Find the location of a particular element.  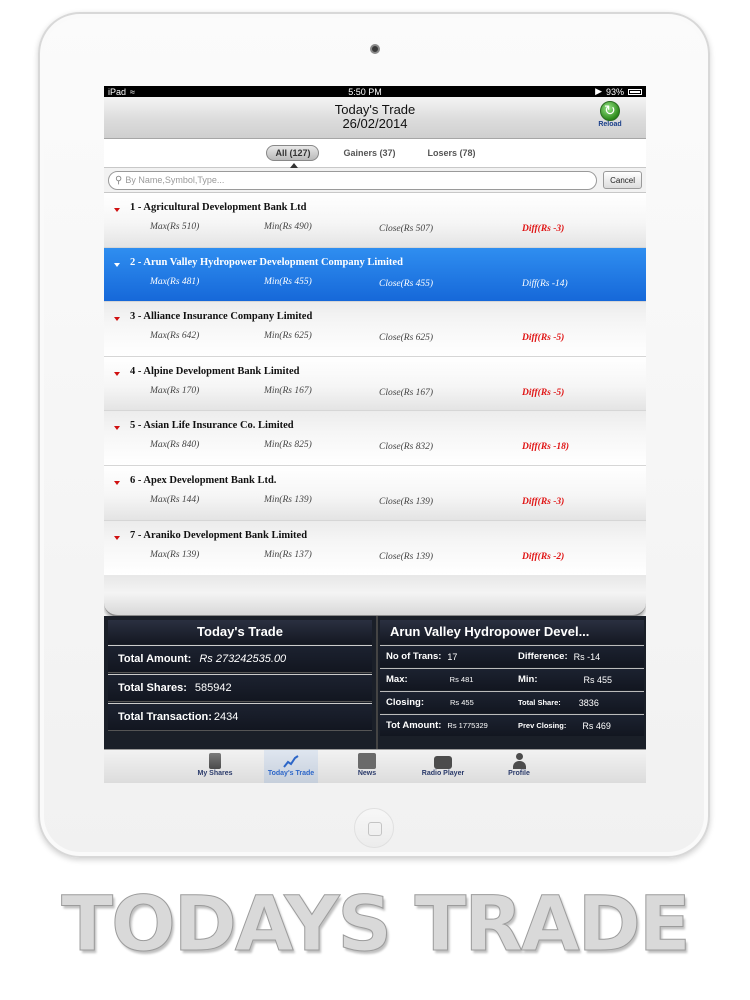

tab-label: My Shares is located at coordinates (215, 773).